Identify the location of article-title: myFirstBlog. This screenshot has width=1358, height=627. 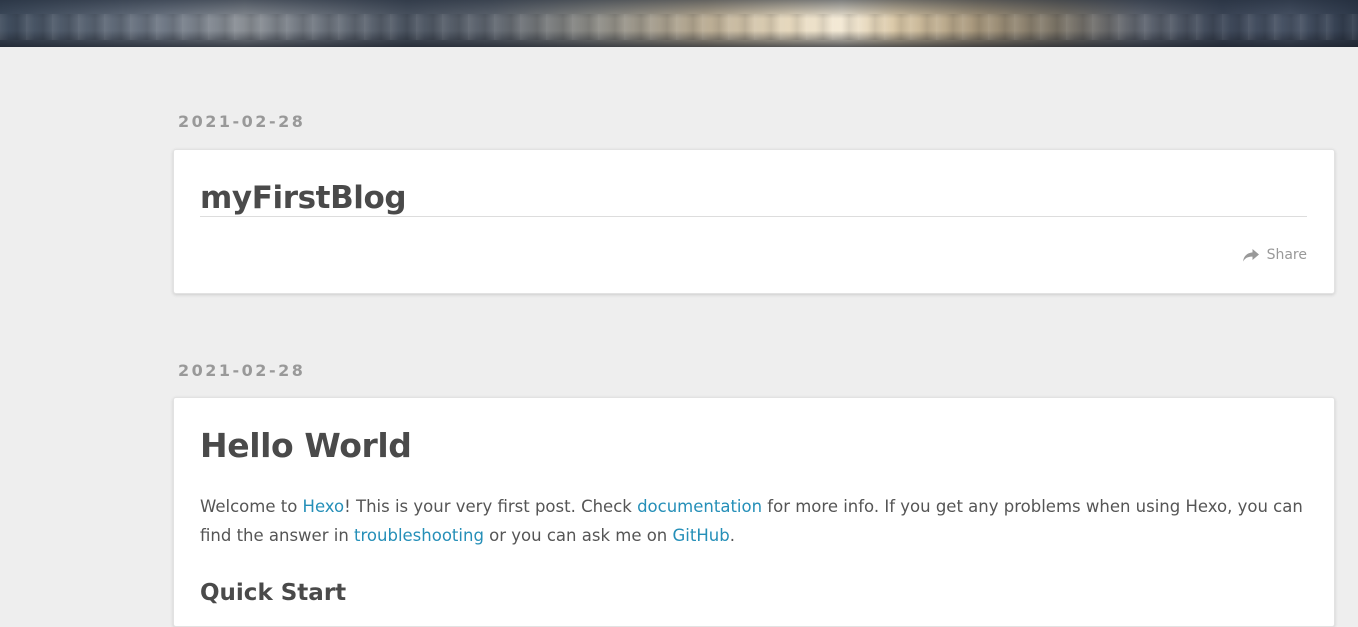
(753, 198).